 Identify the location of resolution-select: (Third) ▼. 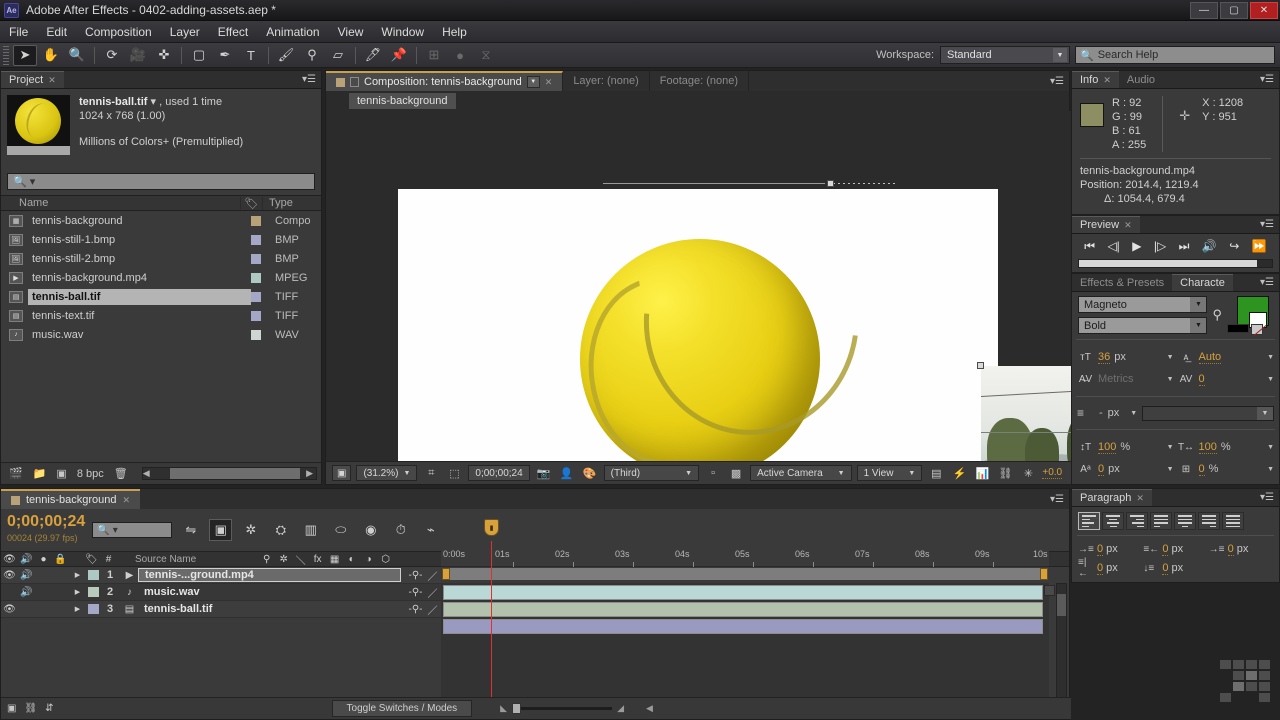
(651, 473).